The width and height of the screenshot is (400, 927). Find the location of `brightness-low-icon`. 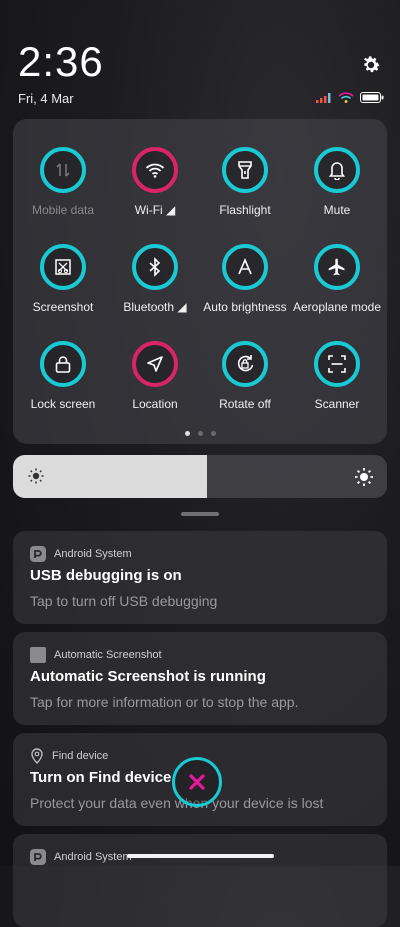

brightness-low-icon is located at coordinates (36, 478).